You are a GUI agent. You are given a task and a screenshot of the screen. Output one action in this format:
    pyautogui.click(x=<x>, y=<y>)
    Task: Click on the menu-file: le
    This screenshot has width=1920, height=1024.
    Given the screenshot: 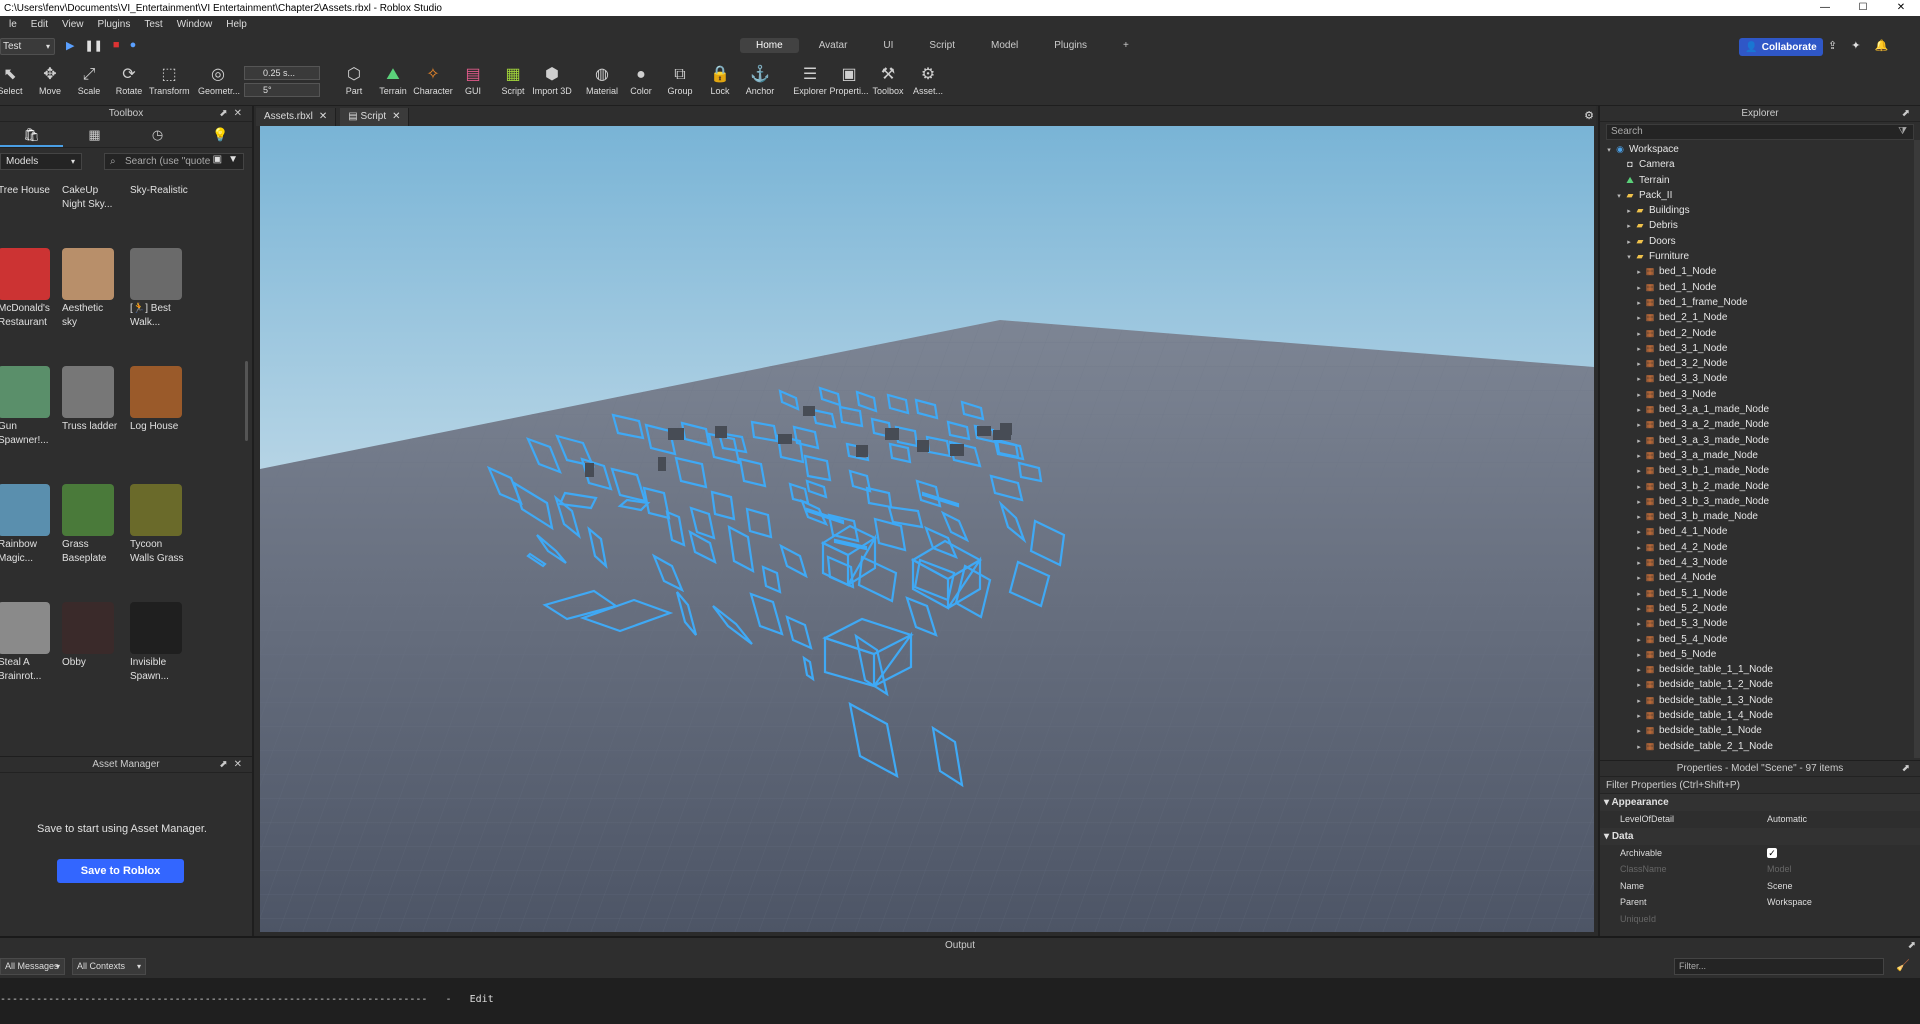 What is the action you would take?
    pyautogui.click(x=13, y=24)
    